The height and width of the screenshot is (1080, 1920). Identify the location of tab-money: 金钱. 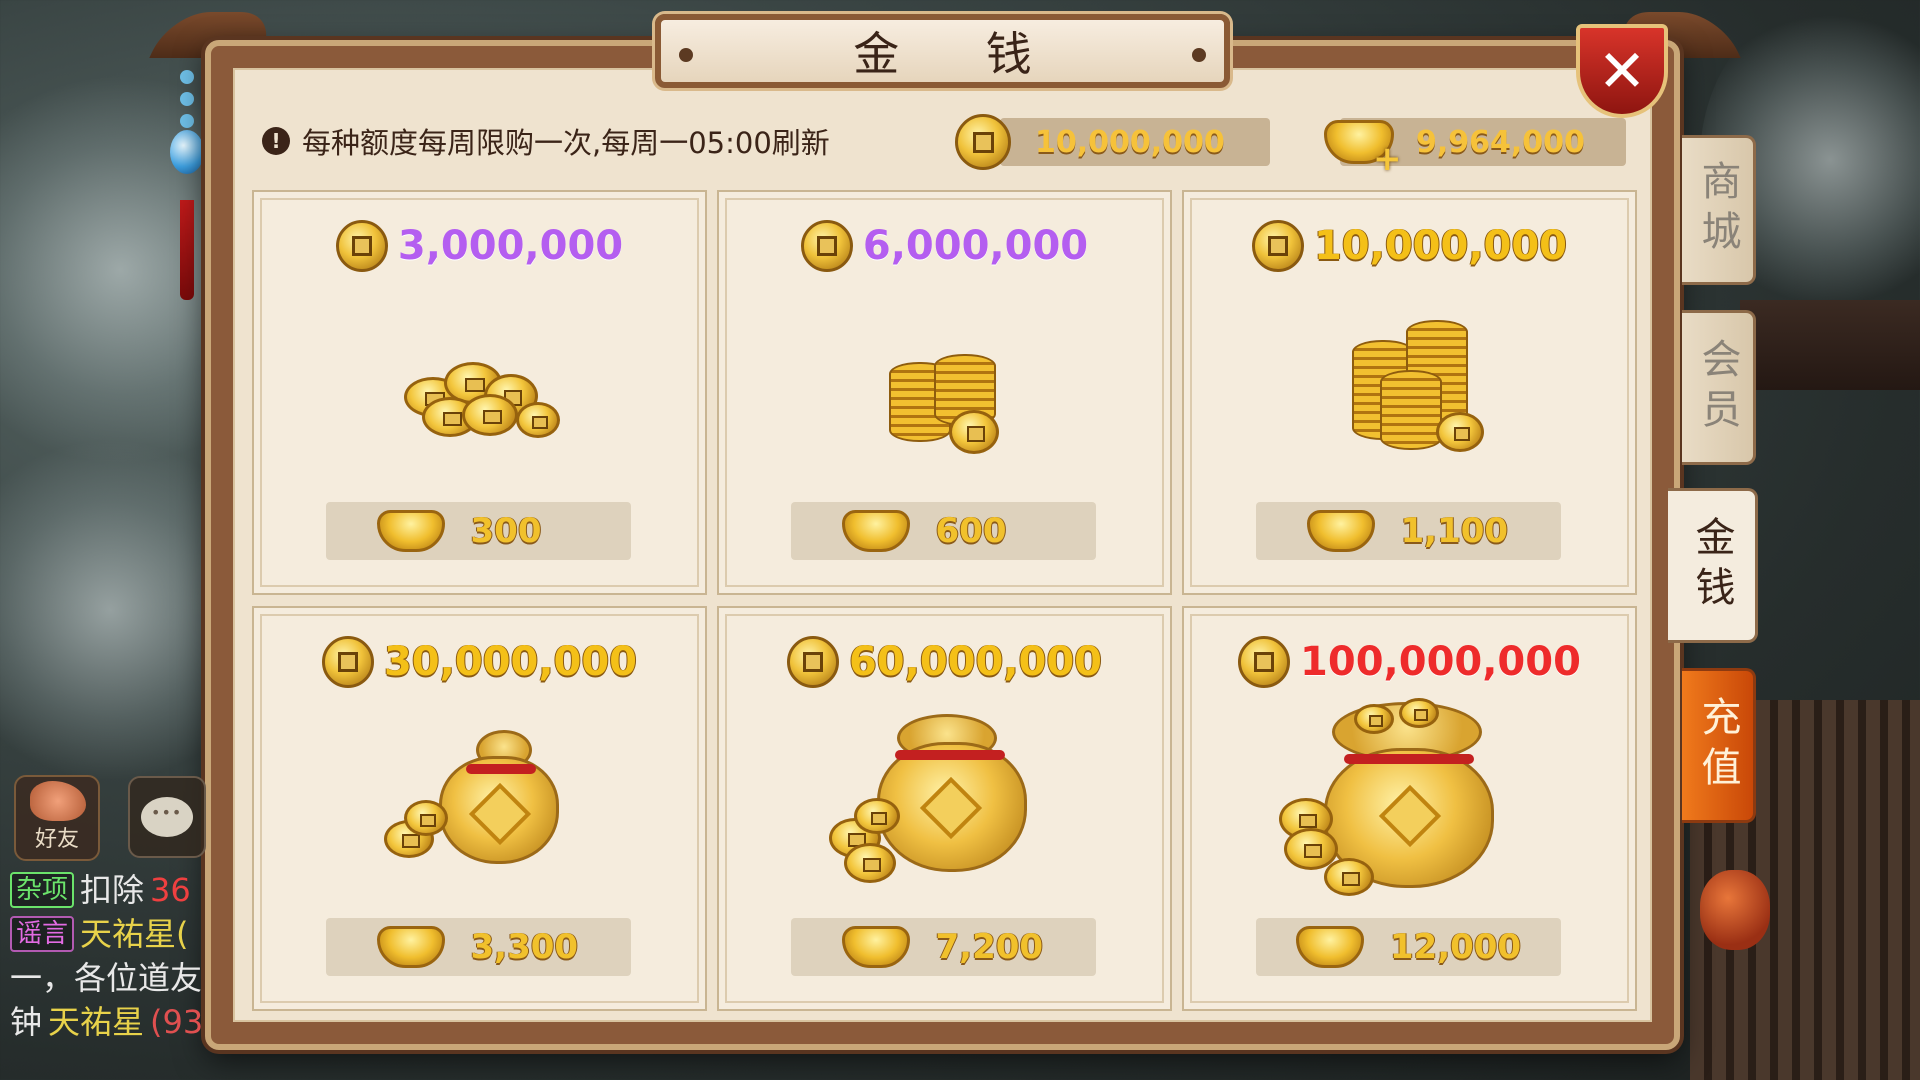
(1713, 565).